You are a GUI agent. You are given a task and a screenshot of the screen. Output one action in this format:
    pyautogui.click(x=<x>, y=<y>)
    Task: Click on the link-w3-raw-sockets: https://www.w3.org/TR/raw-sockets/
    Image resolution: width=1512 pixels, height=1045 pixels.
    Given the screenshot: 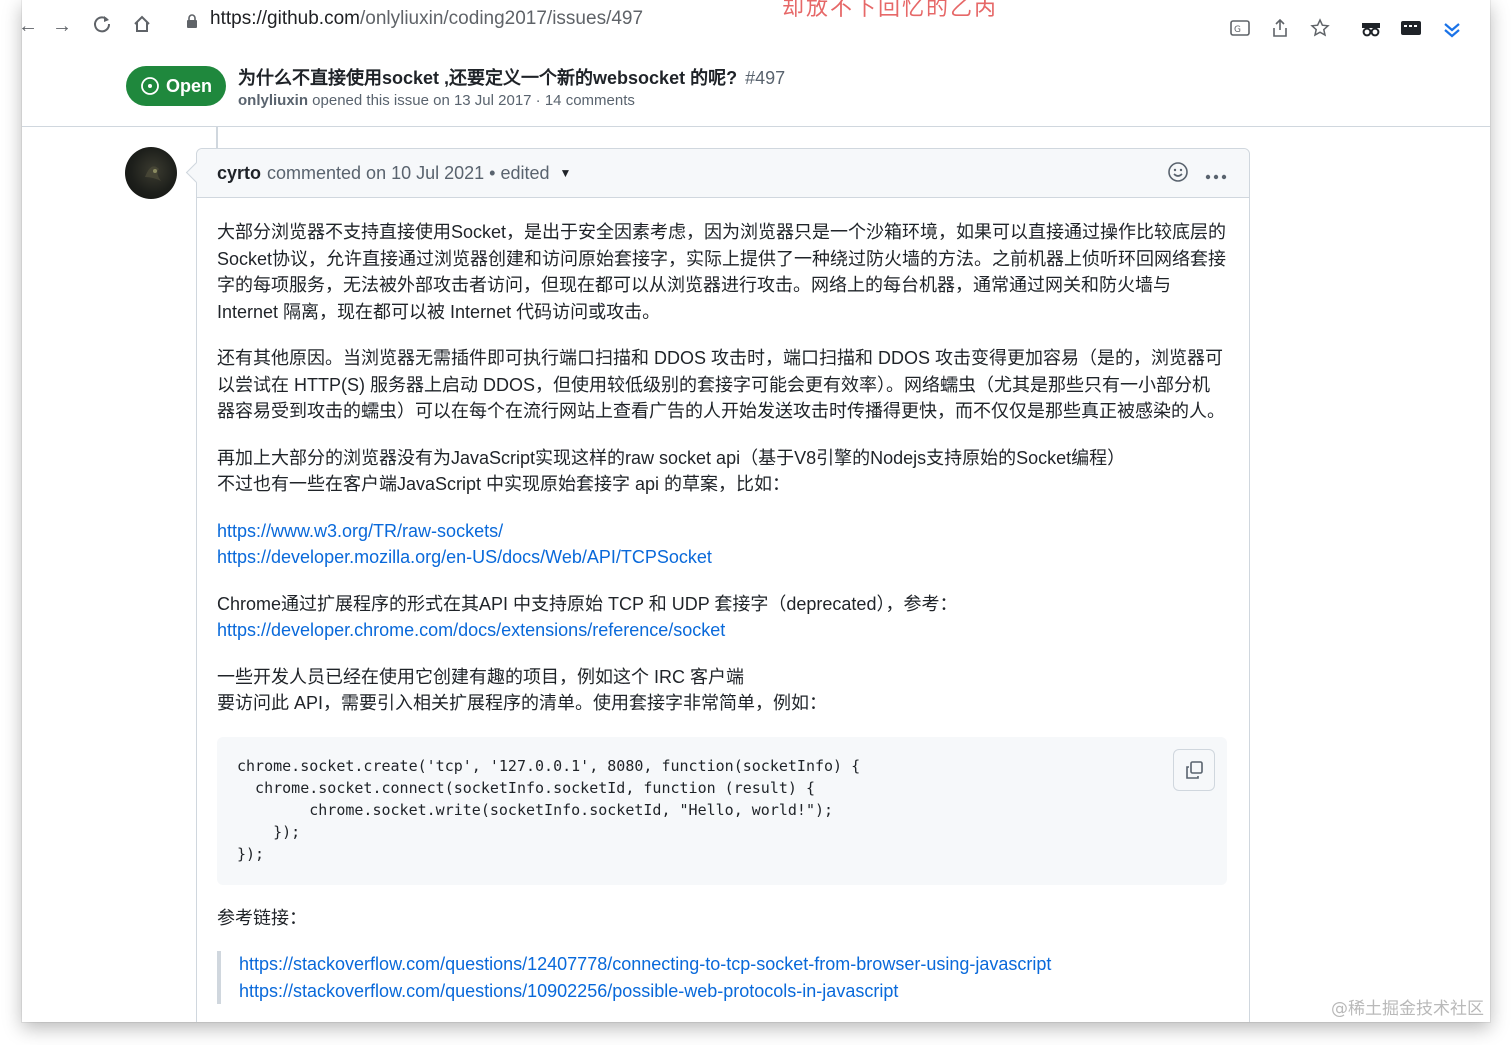 What is the action you would take?
    pyautogui.click(x=360, y=531)
    